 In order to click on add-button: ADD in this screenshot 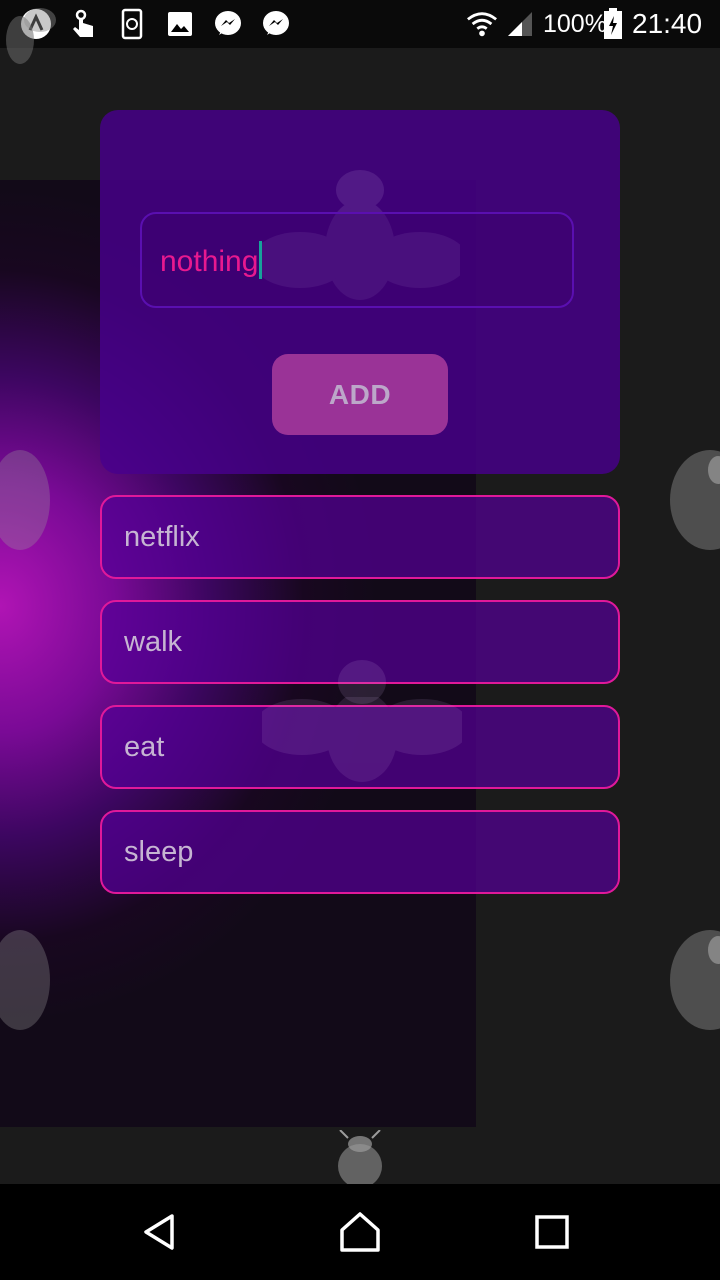, I will do `click(360, 394)`.